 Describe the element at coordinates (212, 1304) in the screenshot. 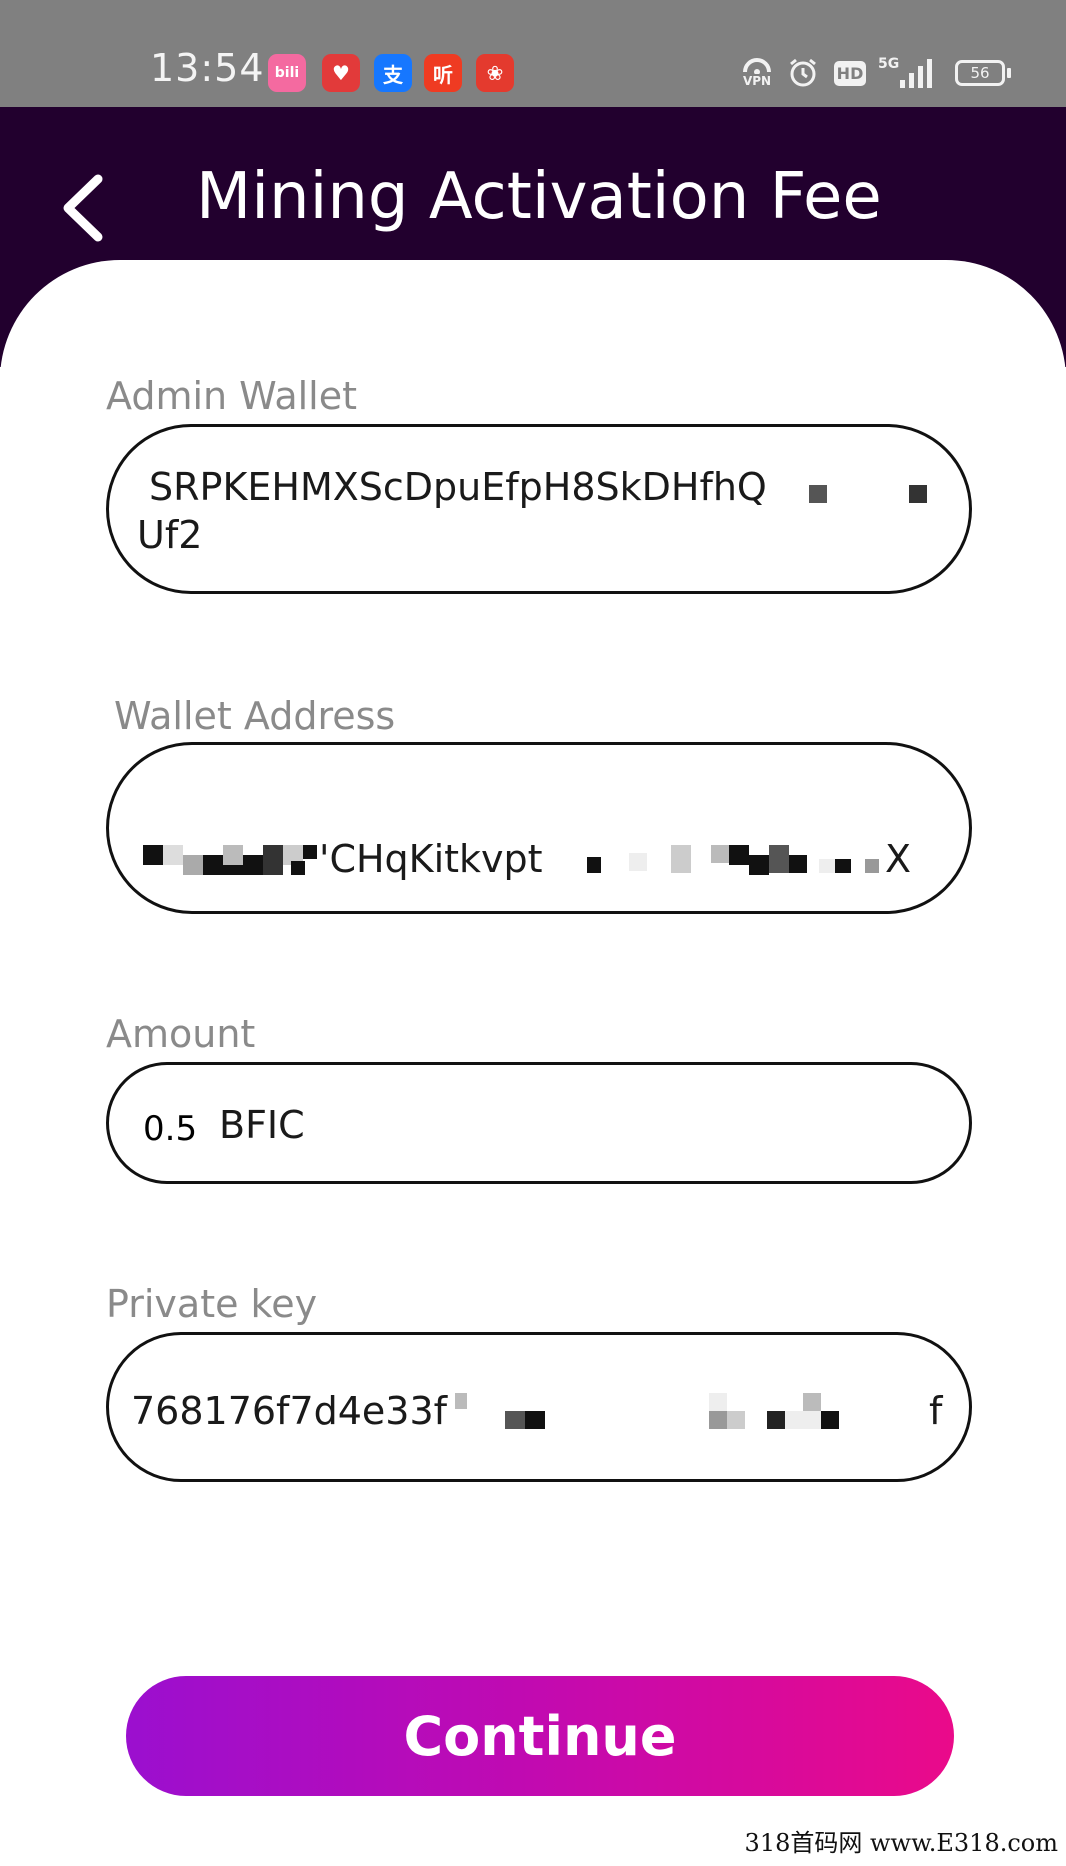

I see `private-key-label: Private key` at that location.